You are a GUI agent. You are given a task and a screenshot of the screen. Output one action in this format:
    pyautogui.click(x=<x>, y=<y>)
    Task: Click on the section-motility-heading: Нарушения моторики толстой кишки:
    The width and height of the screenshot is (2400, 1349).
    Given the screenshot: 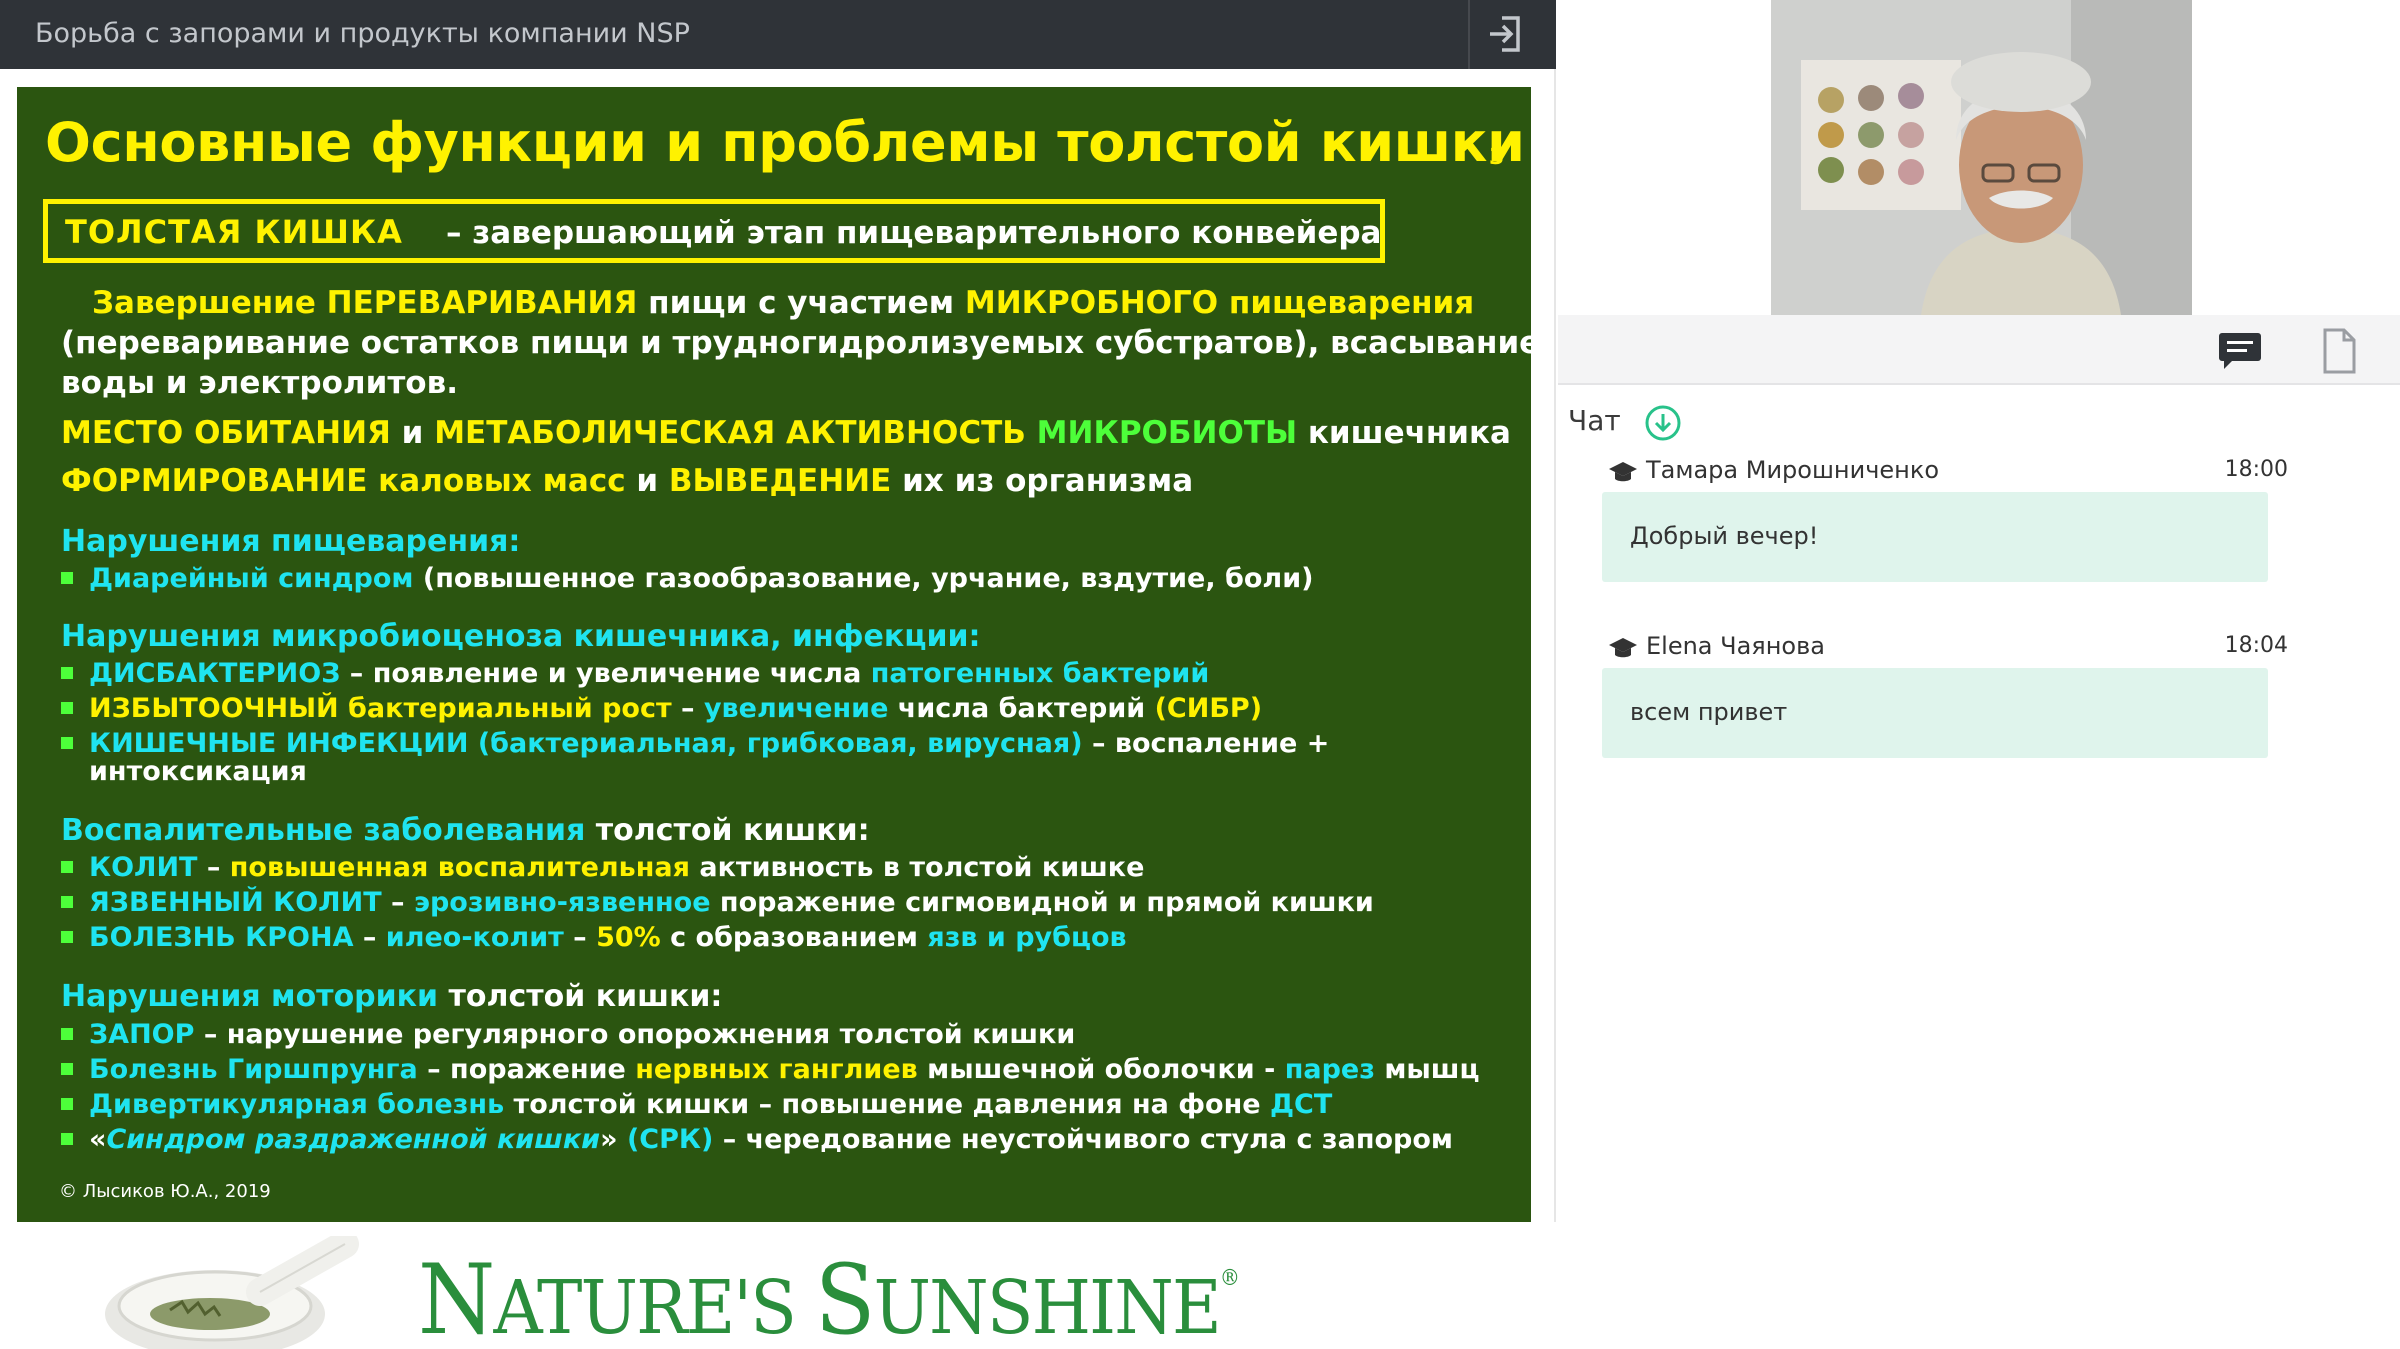 What is the action you would take?
    pyautogui.click(x=392, y=996)
    